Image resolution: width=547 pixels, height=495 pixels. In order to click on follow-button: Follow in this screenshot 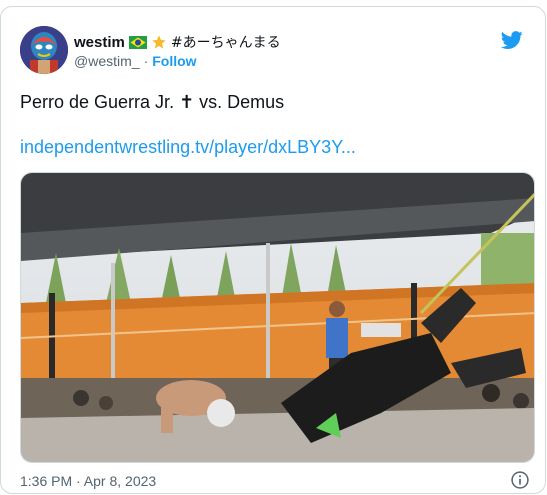, I will do `click(174, 61)`.